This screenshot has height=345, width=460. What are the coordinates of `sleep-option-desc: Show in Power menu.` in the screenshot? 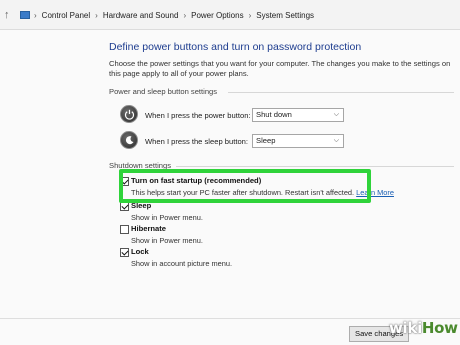 It's located at (167, 217).